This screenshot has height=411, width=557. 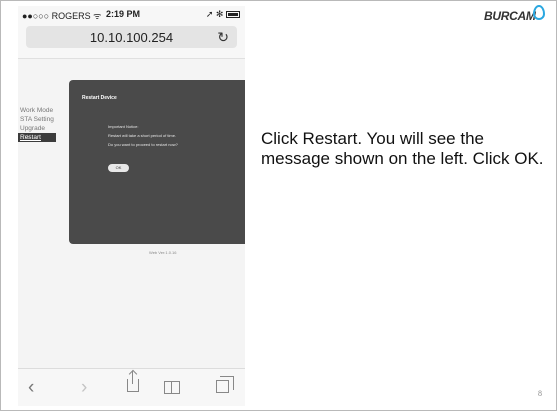 I want to click on ok-button: OK, so click(x=118, y=168).